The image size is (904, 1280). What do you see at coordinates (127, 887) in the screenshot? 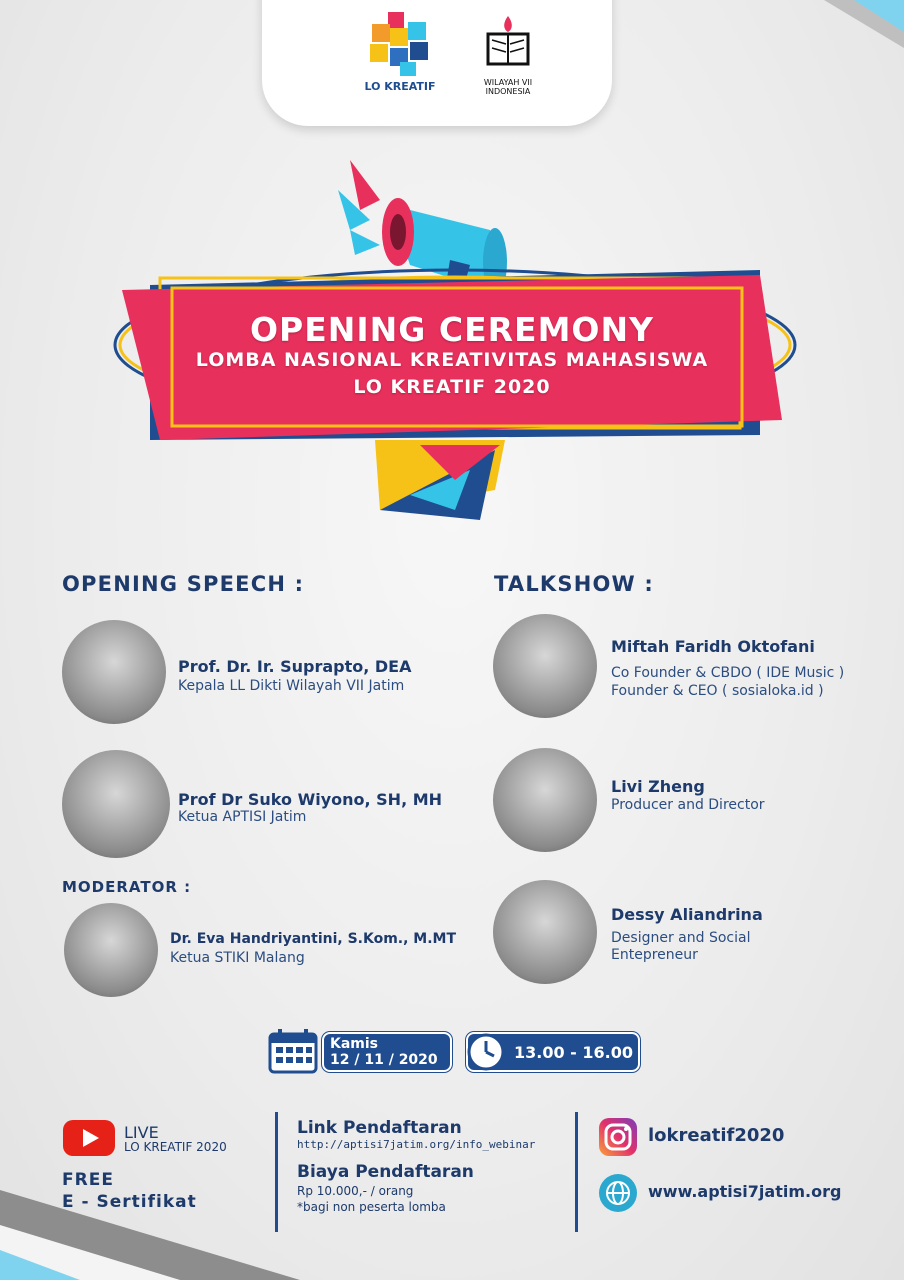
I see `moderator-heading: MODERATOR :` at bounding box center [127, 887].